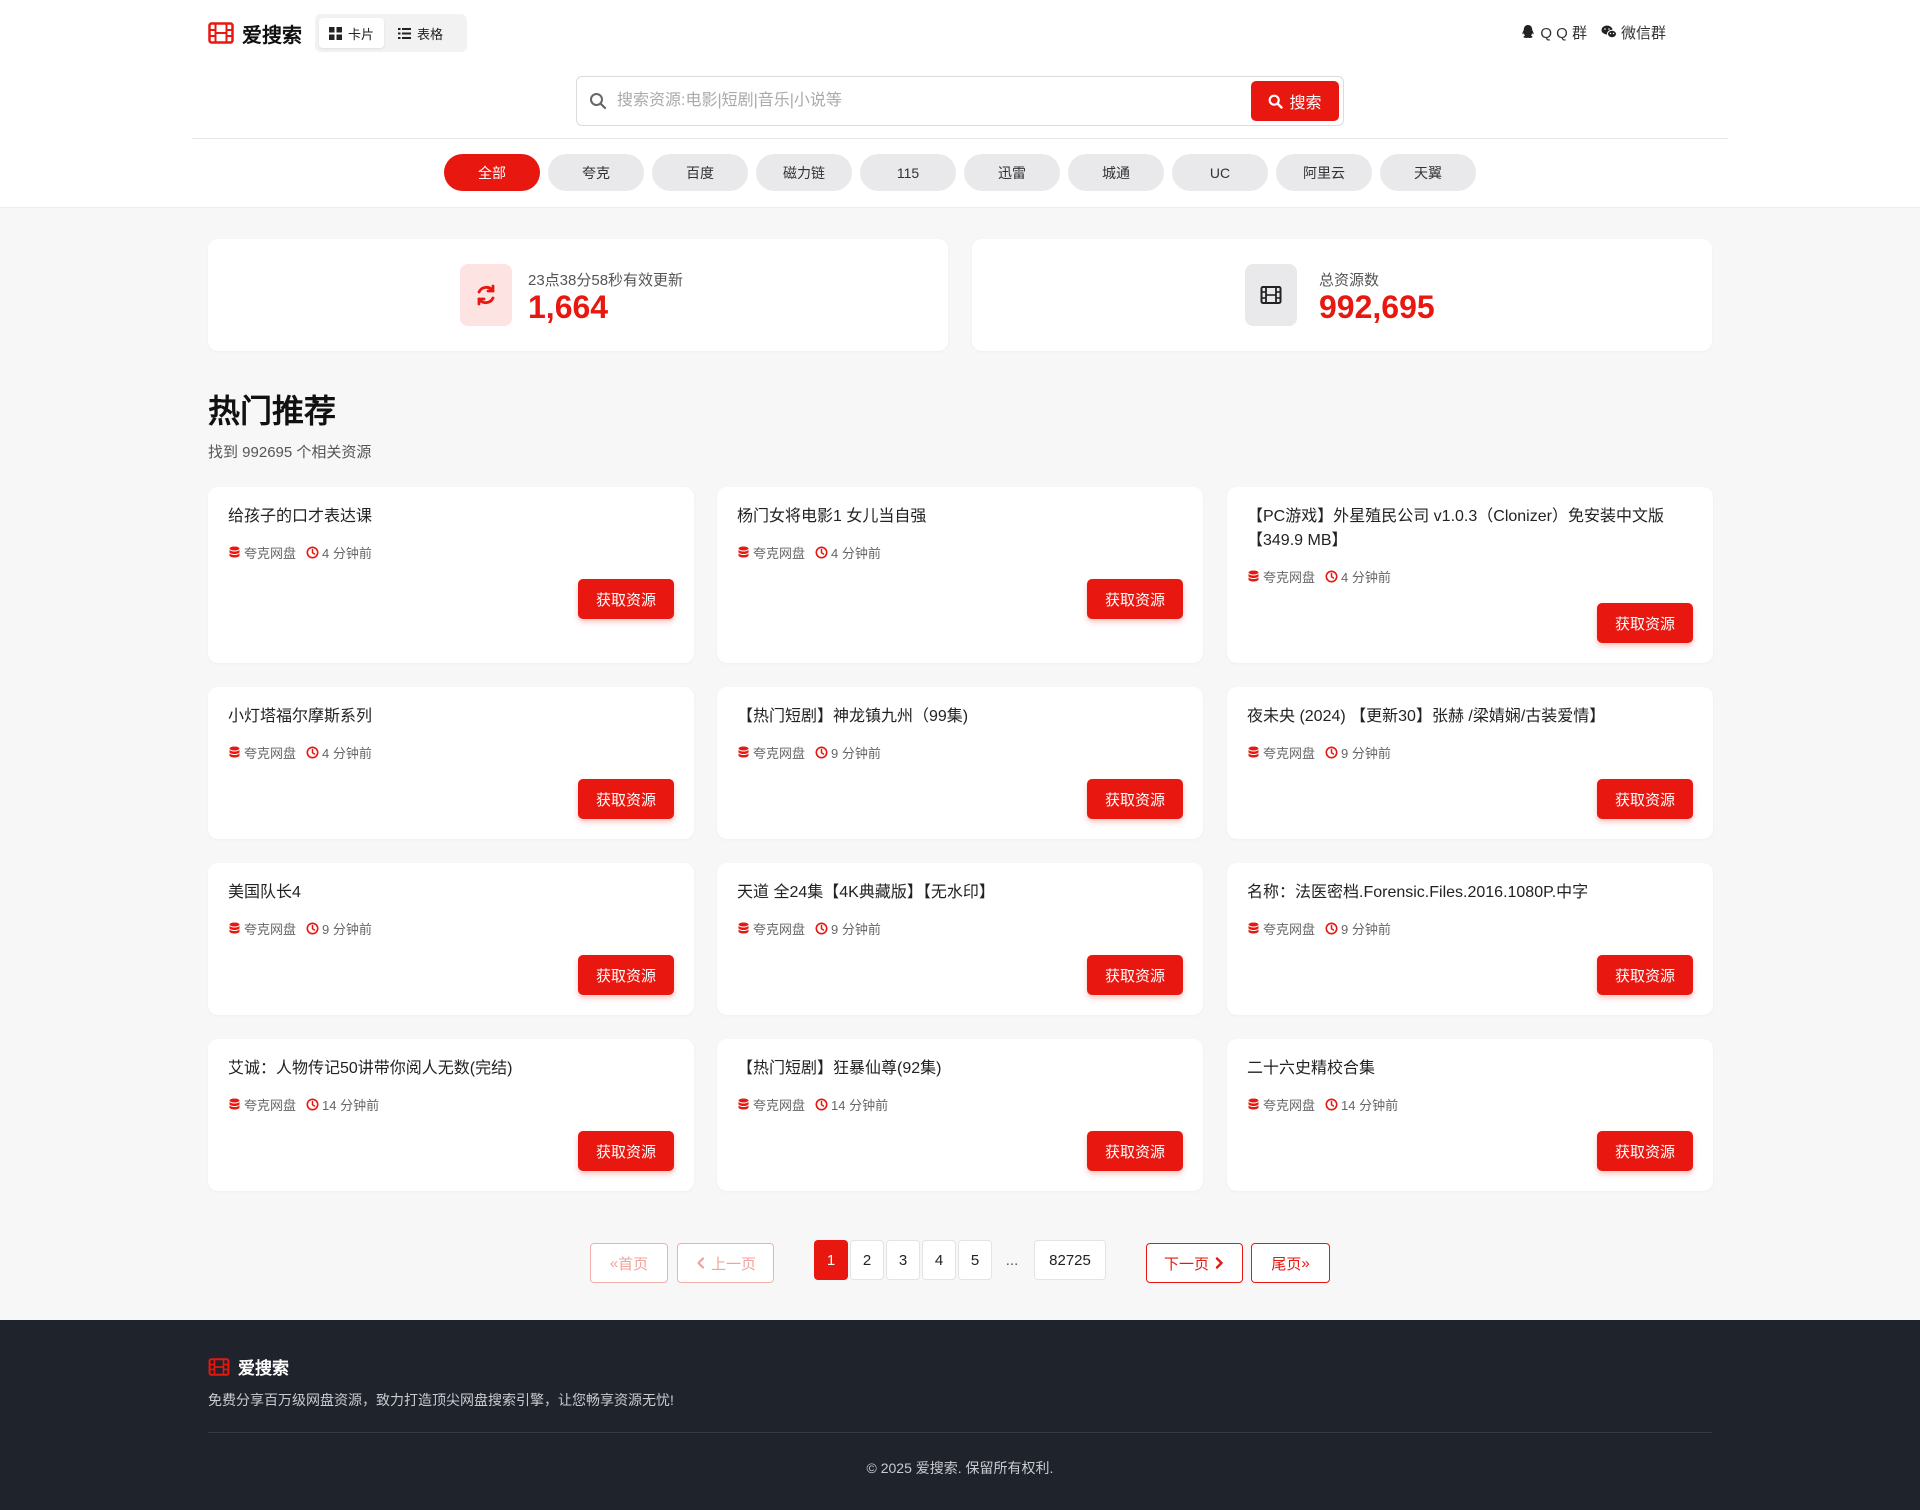  I want to click on resource-title: 天道 全24集【4K典藏版】【无水印】, so click(962, 893).